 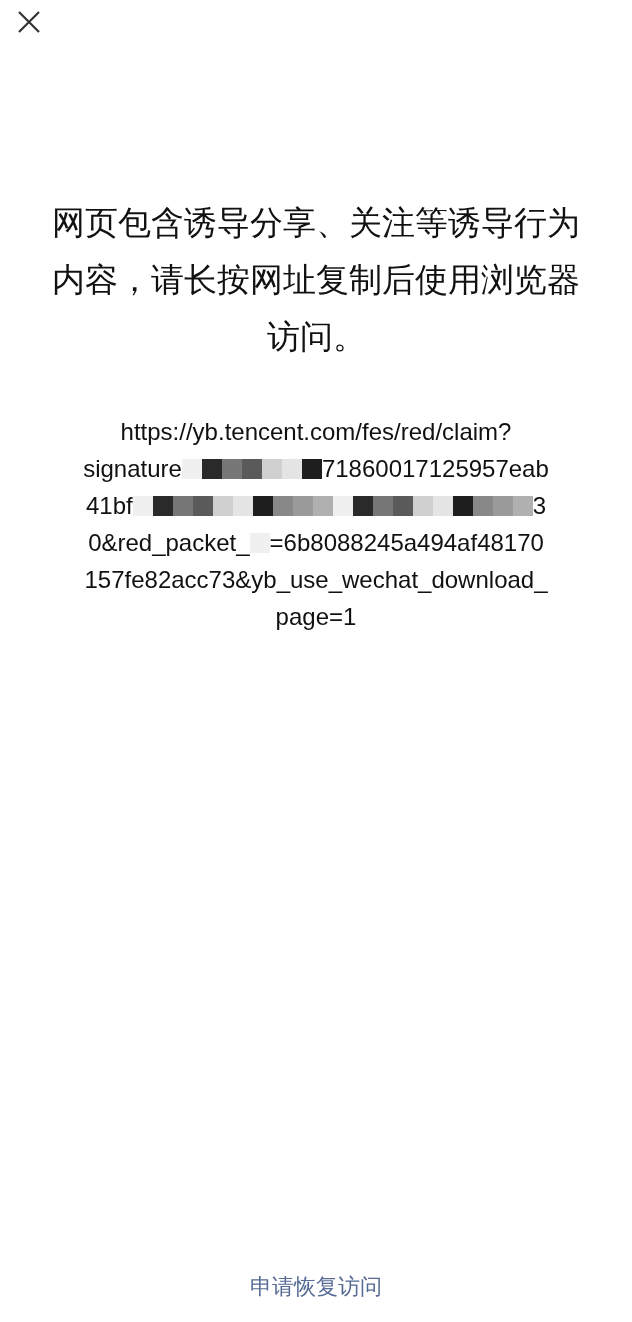 What do you see at coordinates (539, 505) in the screenshot?
I see `url-text: 3` at bounding box center [539, 505].